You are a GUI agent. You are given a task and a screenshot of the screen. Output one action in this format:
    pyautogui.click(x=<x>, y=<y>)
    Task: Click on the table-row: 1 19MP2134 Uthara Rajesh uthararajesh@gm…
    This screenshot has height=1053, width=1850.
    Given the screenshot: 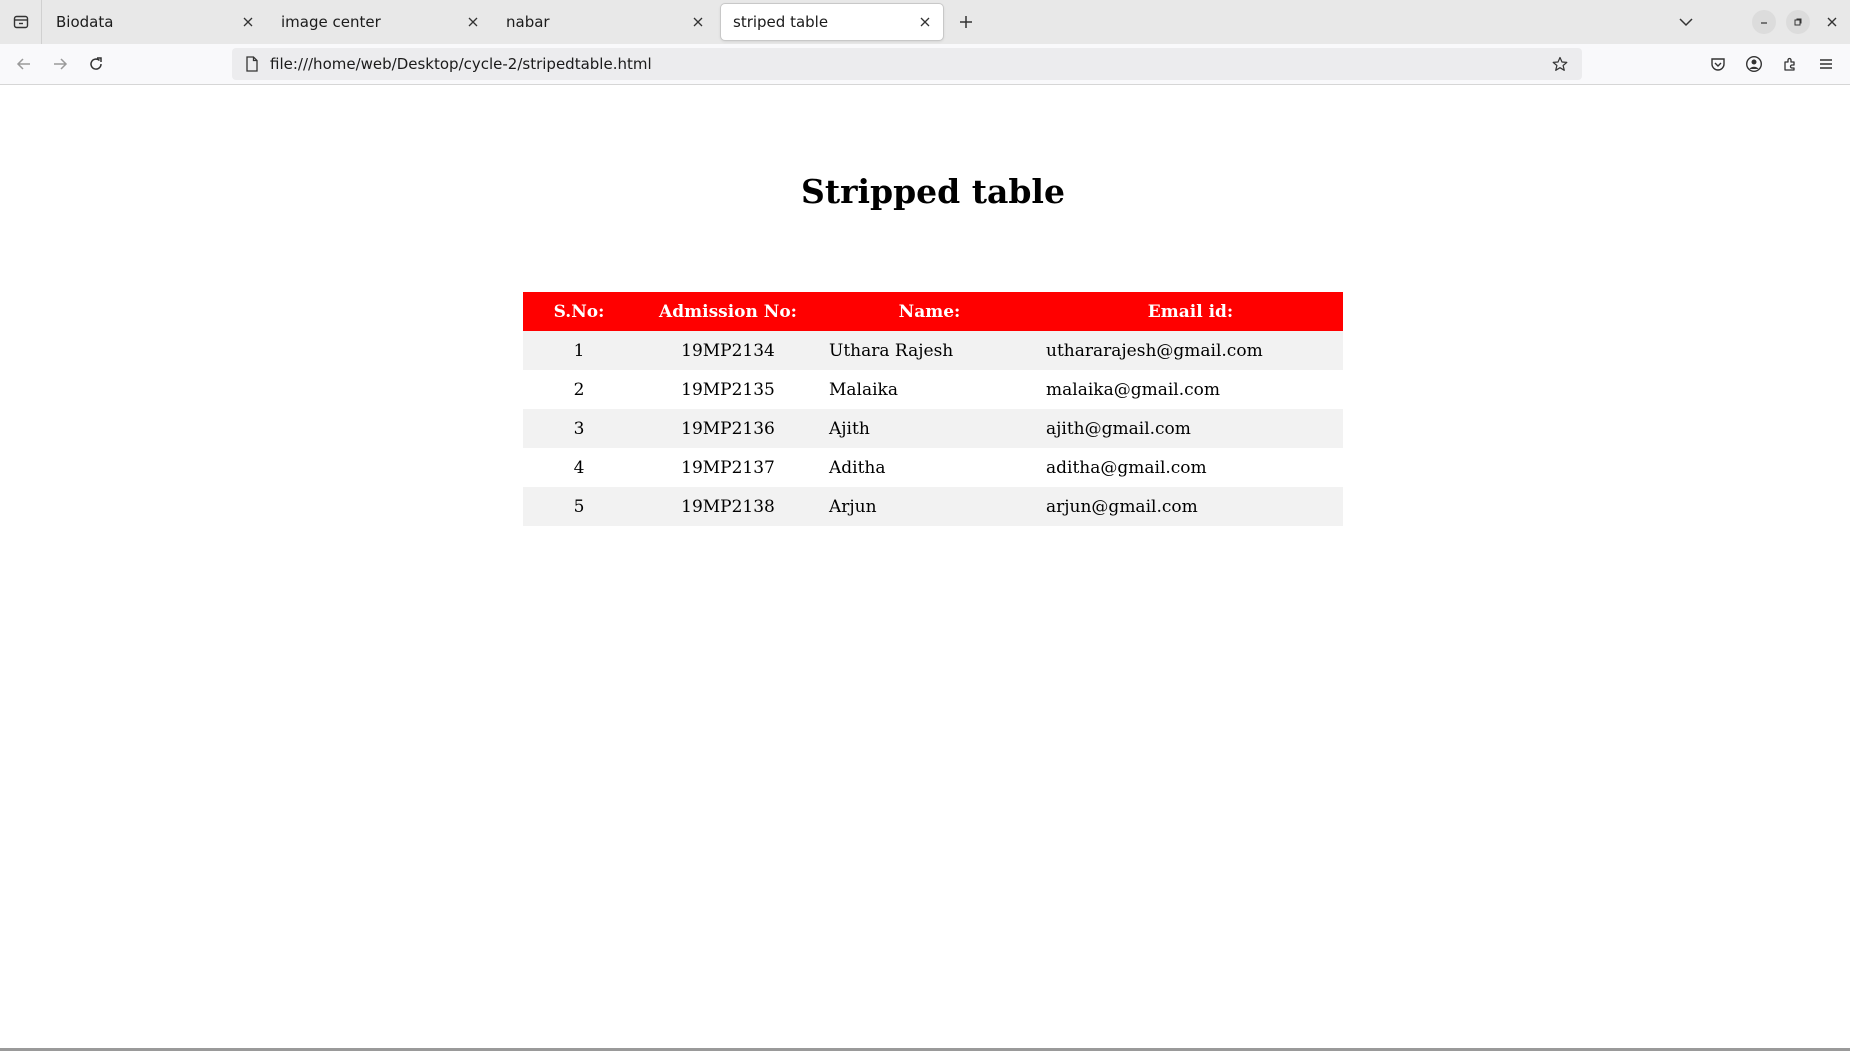 What is the action you would take?
    pyautogui.click(x=933, y=350)
    